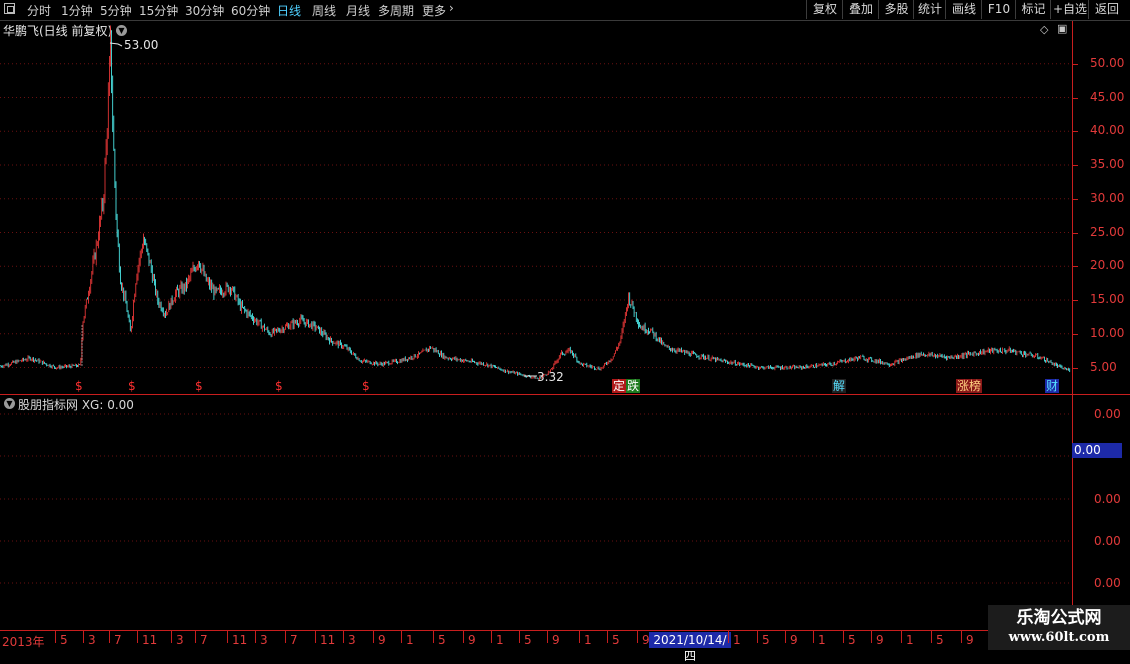 The image size is (1130, 664). What do you see at coordinates (839, 386) in the screenshot?
I see `event-marker: 解` at bounding box center [839, 386].